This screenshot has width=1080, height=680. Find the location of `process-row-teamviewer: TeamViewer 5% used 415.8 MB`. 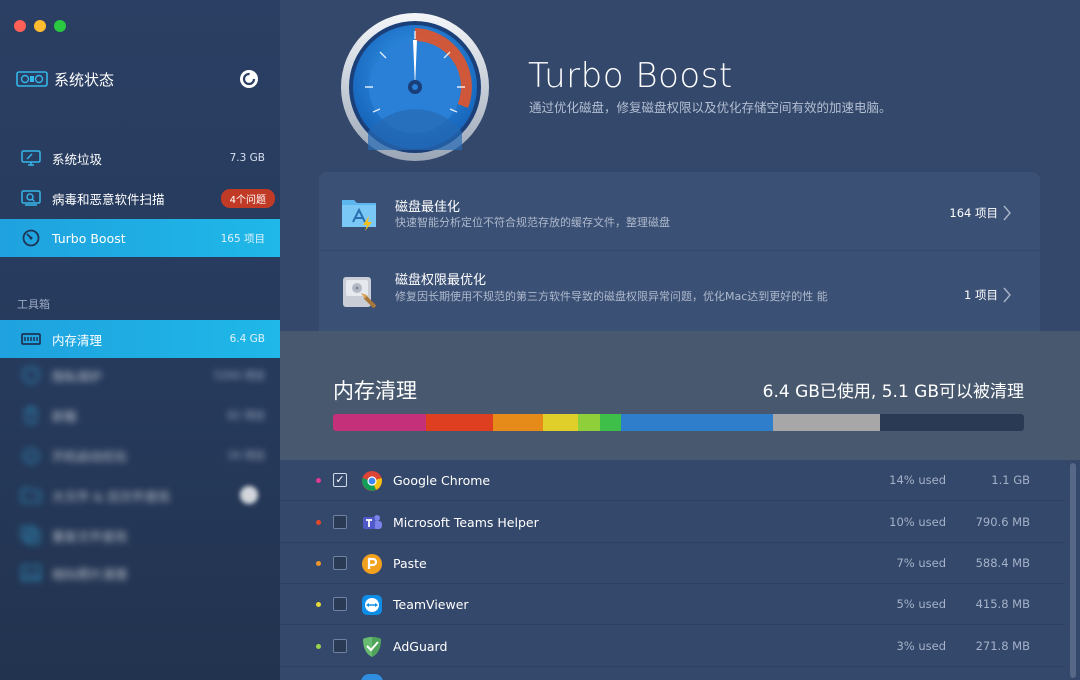

process-row-teamviewer: TeamViewer 5% used 415.8 MB is located at coordinates (672, 604).